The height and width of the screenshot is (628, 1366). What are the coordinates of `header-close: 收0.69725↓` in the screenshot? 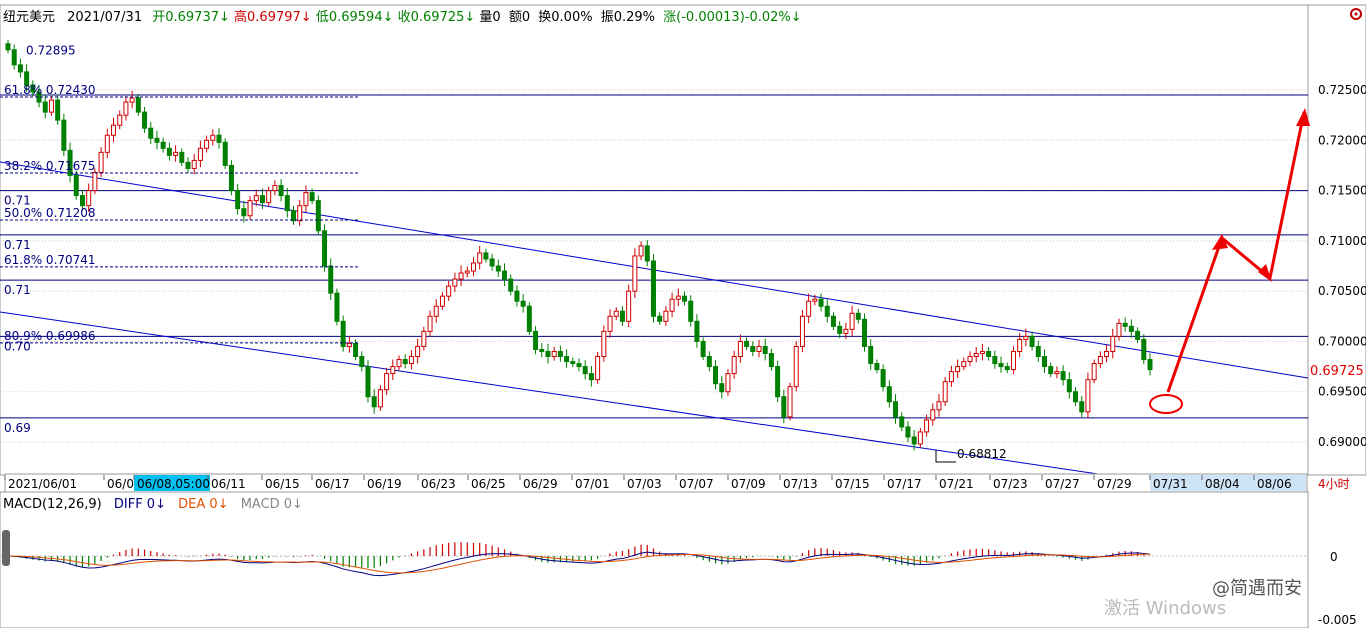 It's located at (437, 17).